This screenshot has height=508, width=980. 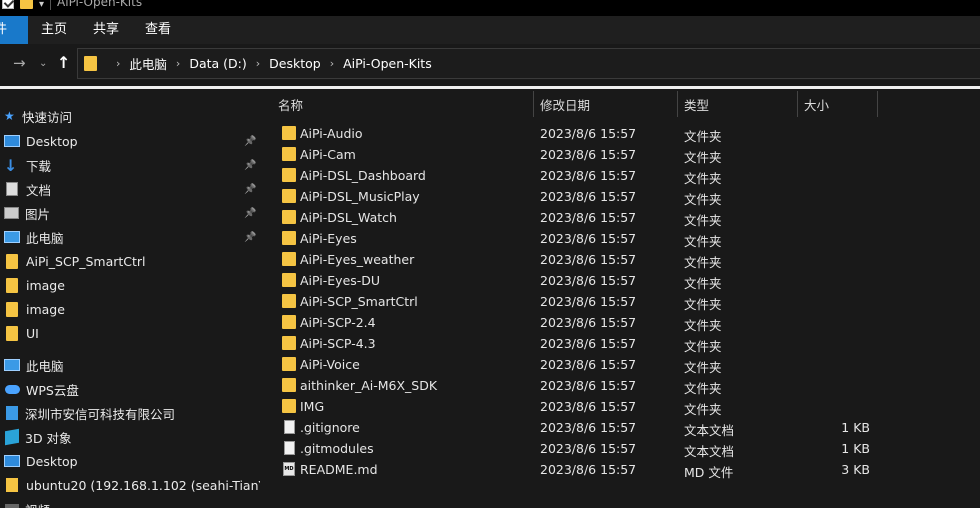 I want to click on sidebar-item: 图片 📌, so click(x=130, y=213).